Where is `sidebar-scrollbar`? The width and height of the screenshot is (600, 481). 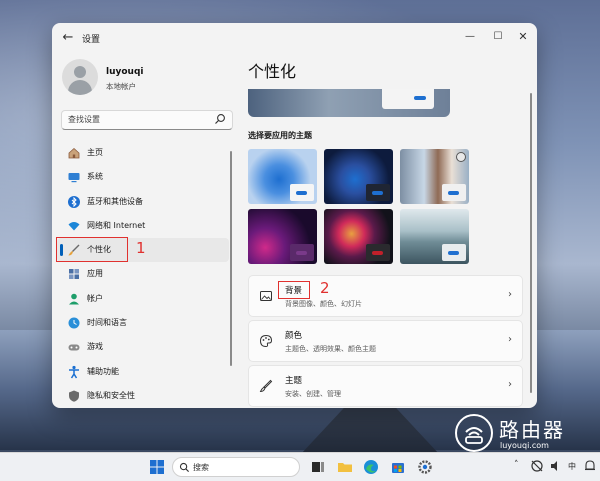 sidebar-scrollbar is located at coordinates (231, 258).